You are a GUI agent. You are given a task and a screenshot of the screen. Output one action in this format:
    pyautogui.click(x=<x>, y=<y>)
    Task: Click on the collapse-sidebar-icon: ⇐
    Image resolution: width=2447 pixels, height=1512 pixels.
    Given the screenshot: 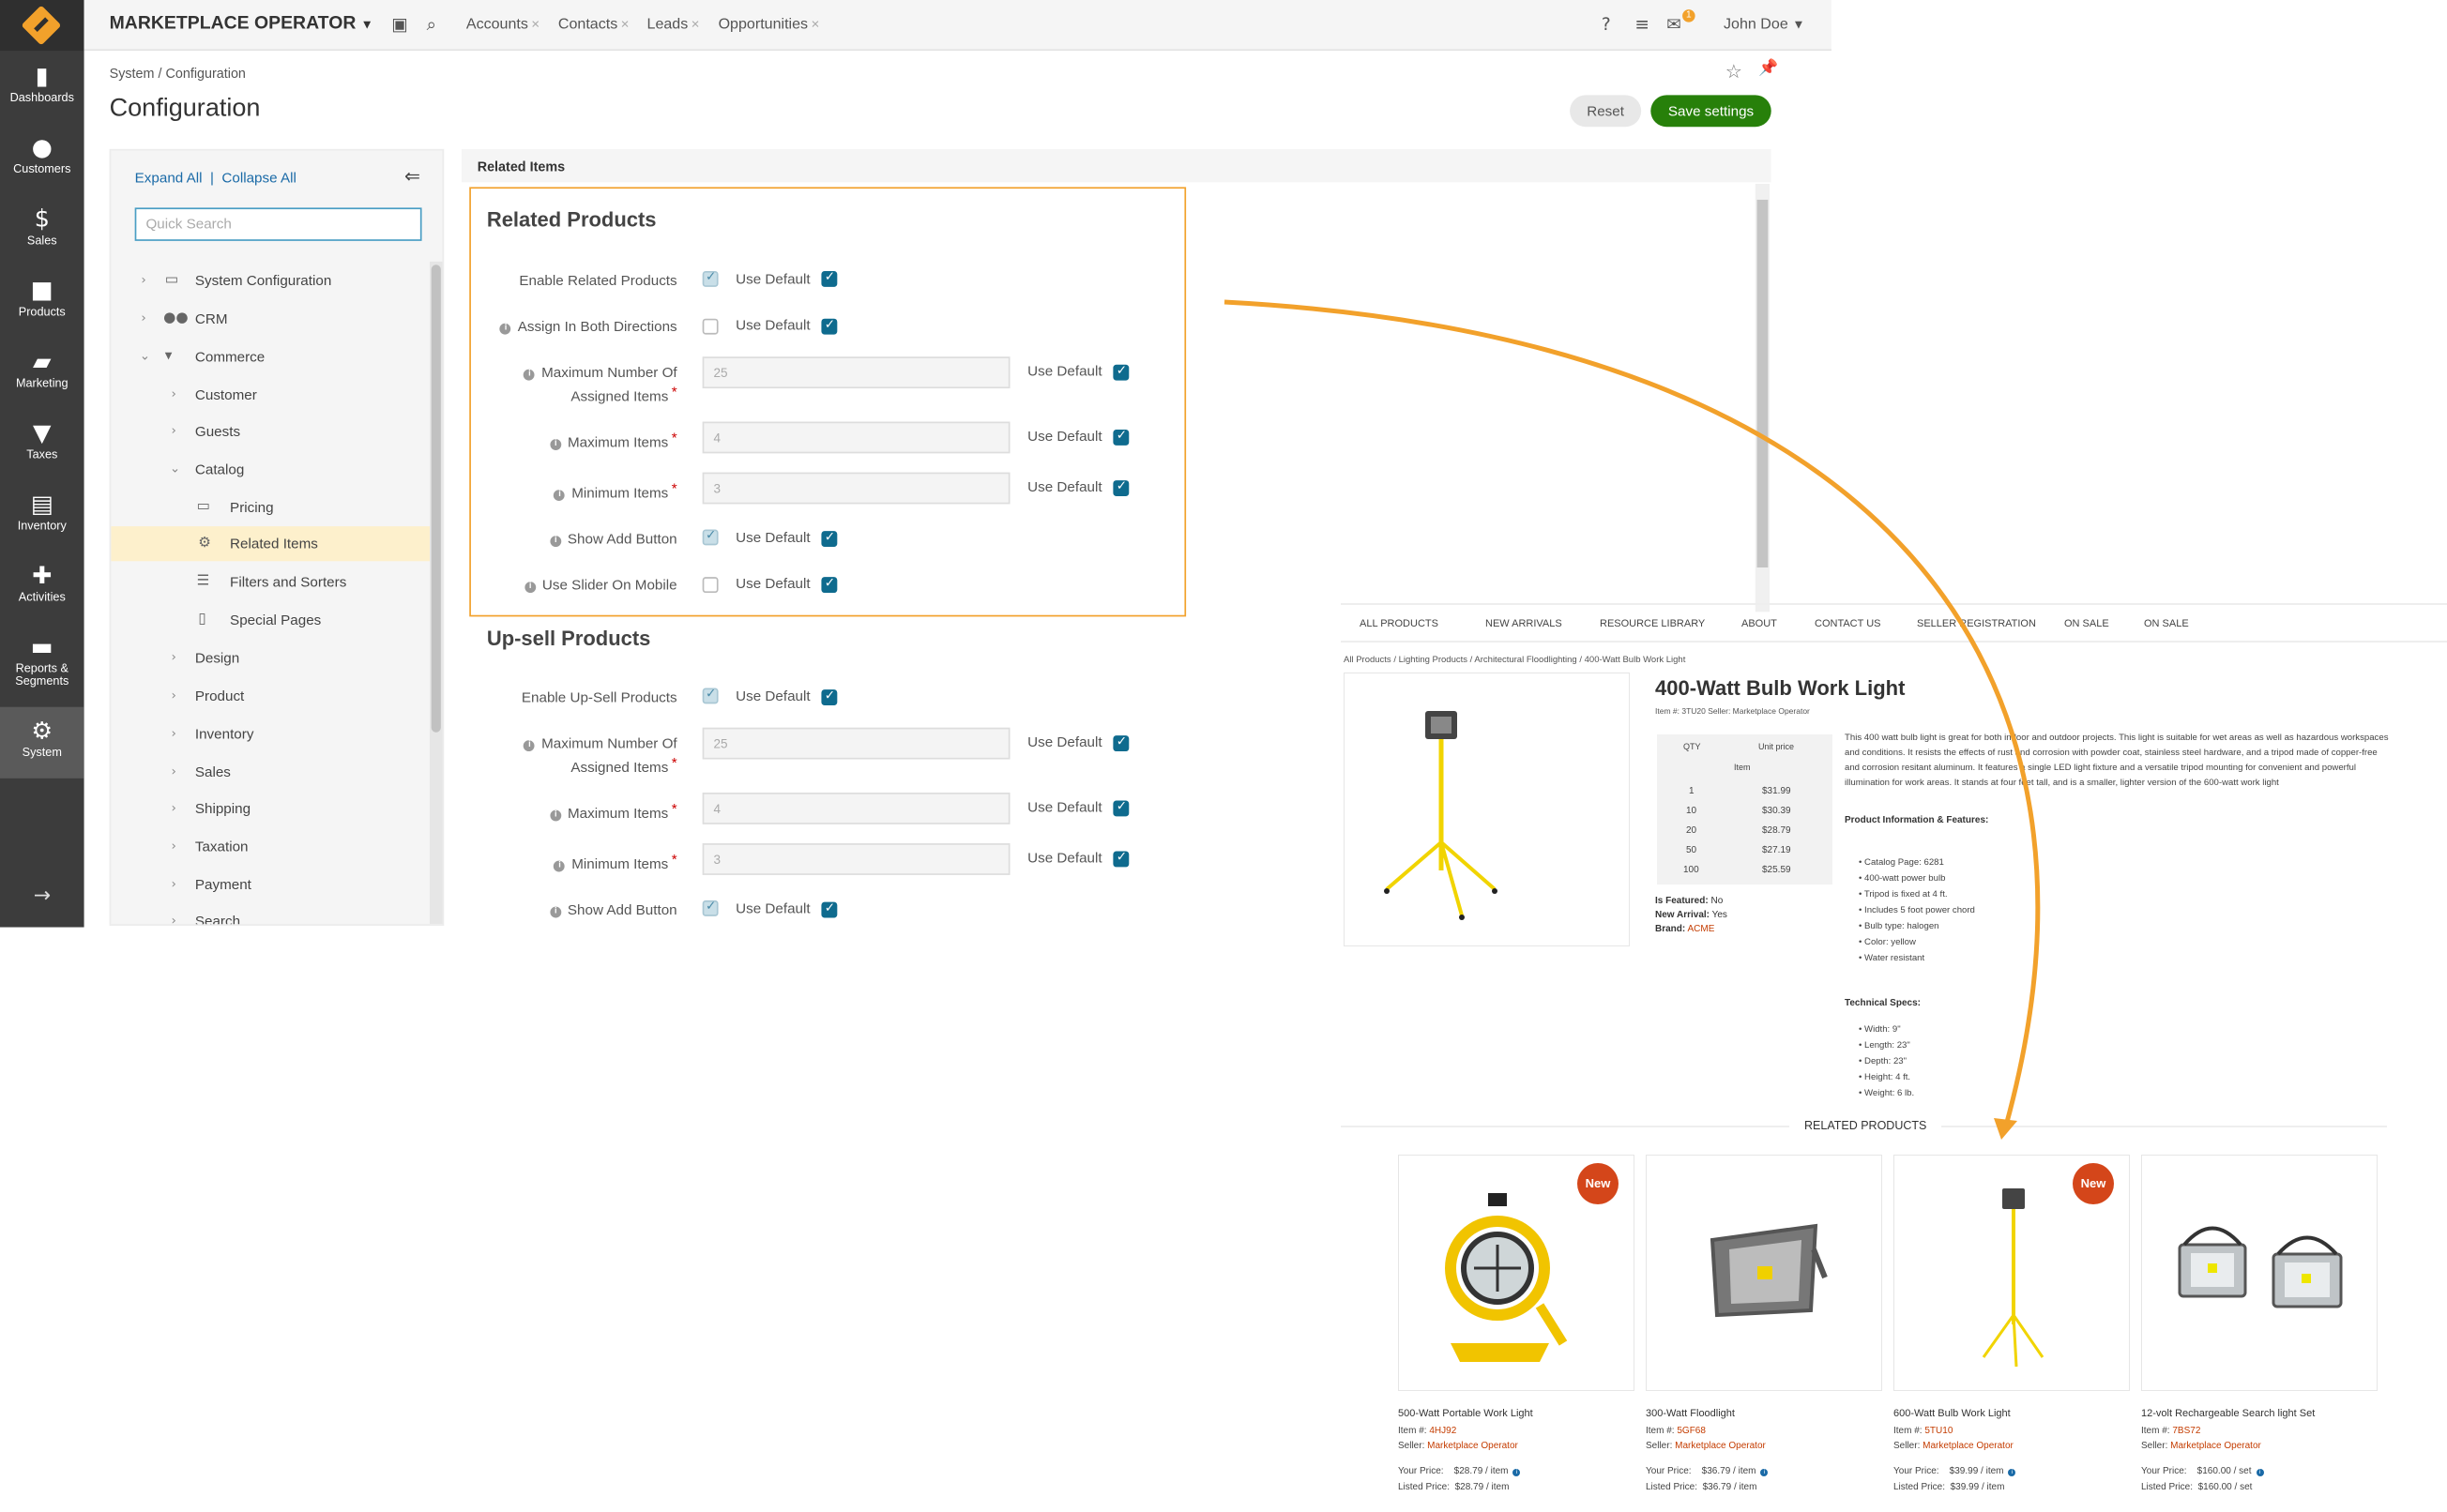 What is the action you would take?
    pyautogui.click(x=412, y=176)
    